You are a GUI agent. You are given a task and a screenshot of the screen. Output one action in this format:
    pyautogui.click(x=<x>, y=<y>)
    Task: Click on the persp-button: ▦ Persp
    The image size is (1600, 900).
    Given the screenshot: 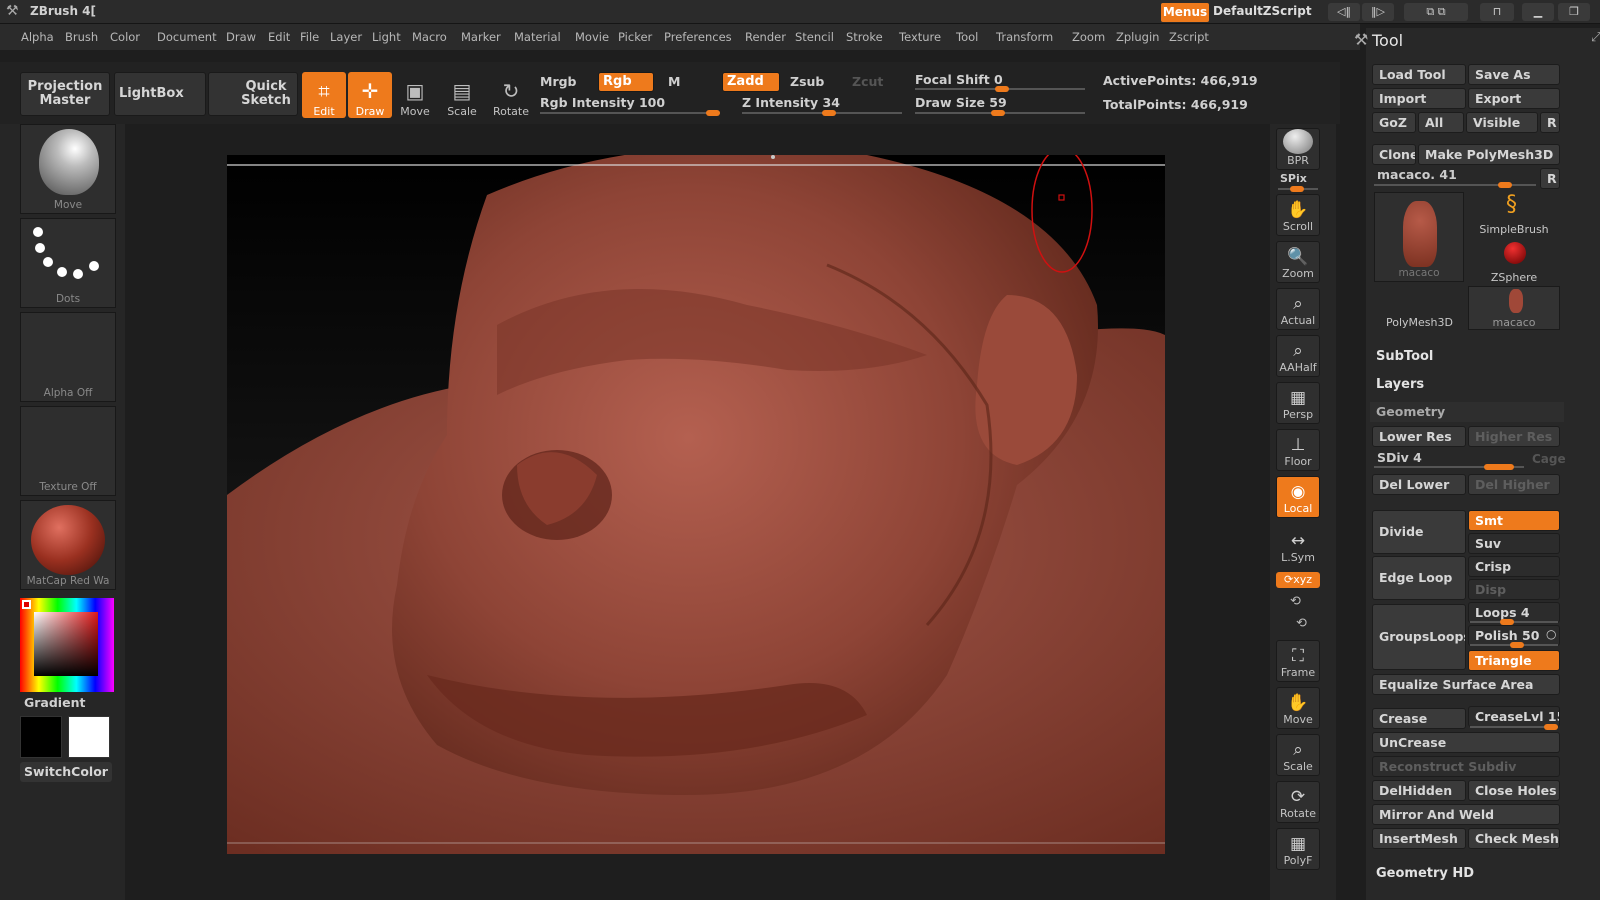 What is the action you would take?
    pyautogui.click(x=1298, y=403)
    